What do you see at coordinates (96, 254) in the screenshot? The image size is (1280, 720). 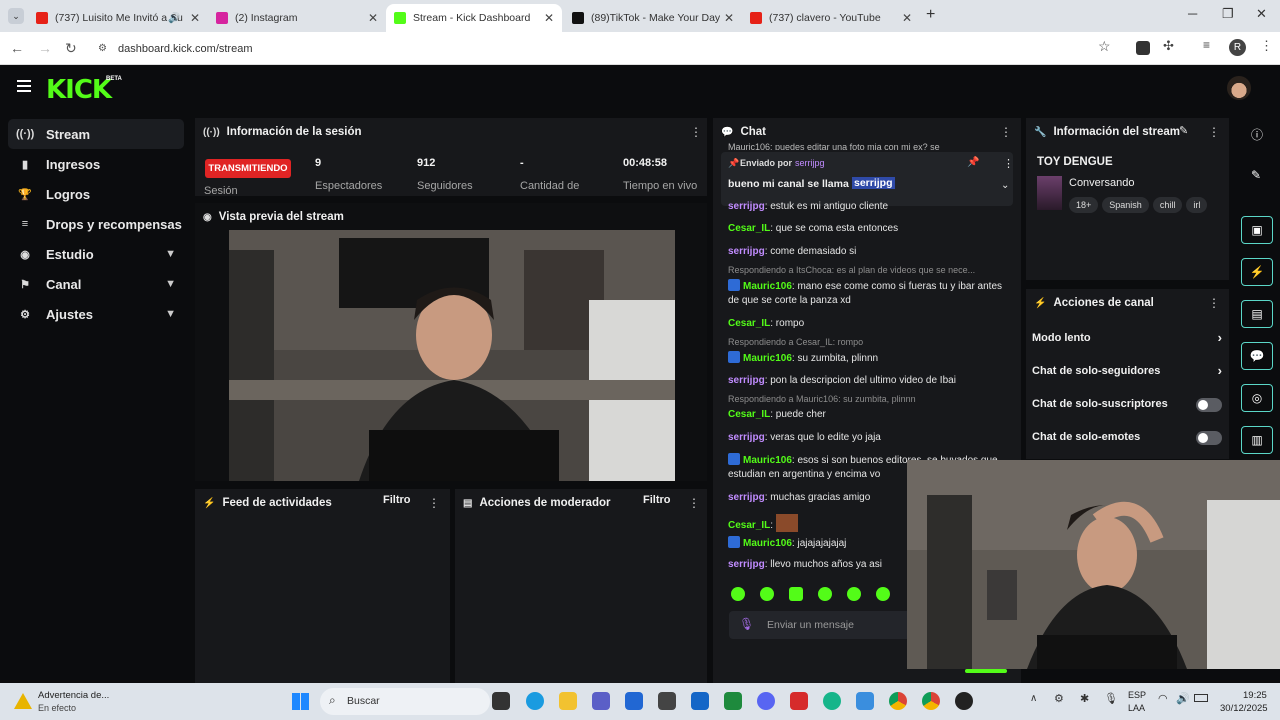 I see `sidebar-item-estudio: ◉ Estudio ▼` at bounding box center [96, 254].